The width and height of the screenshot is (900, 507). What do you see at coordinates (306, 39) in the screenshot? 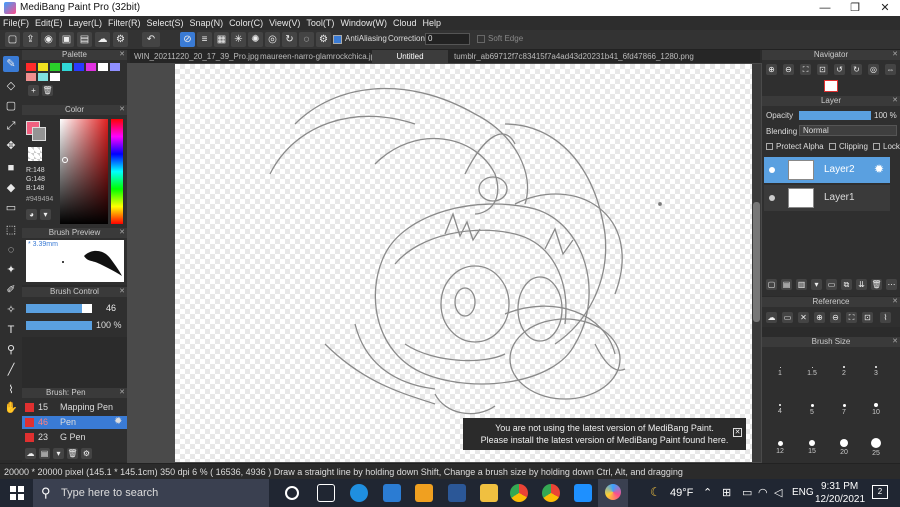
I see `ellipse-snap-icon: ◌` at bounding box center [306, 39].